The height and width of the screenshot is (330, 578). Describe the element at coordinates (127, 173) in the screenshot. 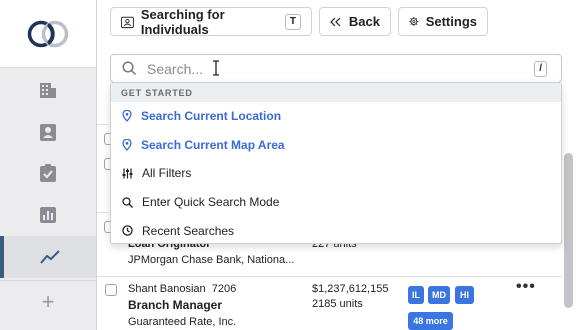

I see `filters-icon` at that location.